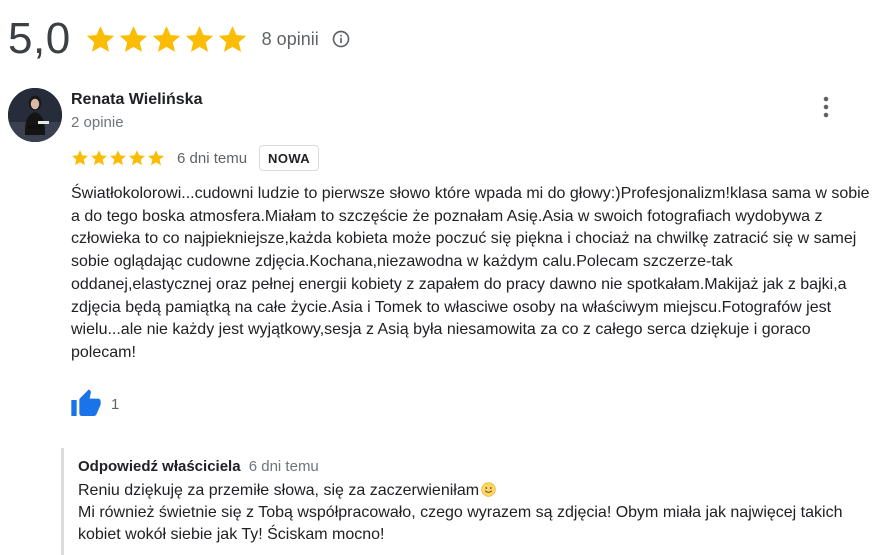 The image size is (877, 555). I want to click on thumb-up-icon, so click(86, 404).